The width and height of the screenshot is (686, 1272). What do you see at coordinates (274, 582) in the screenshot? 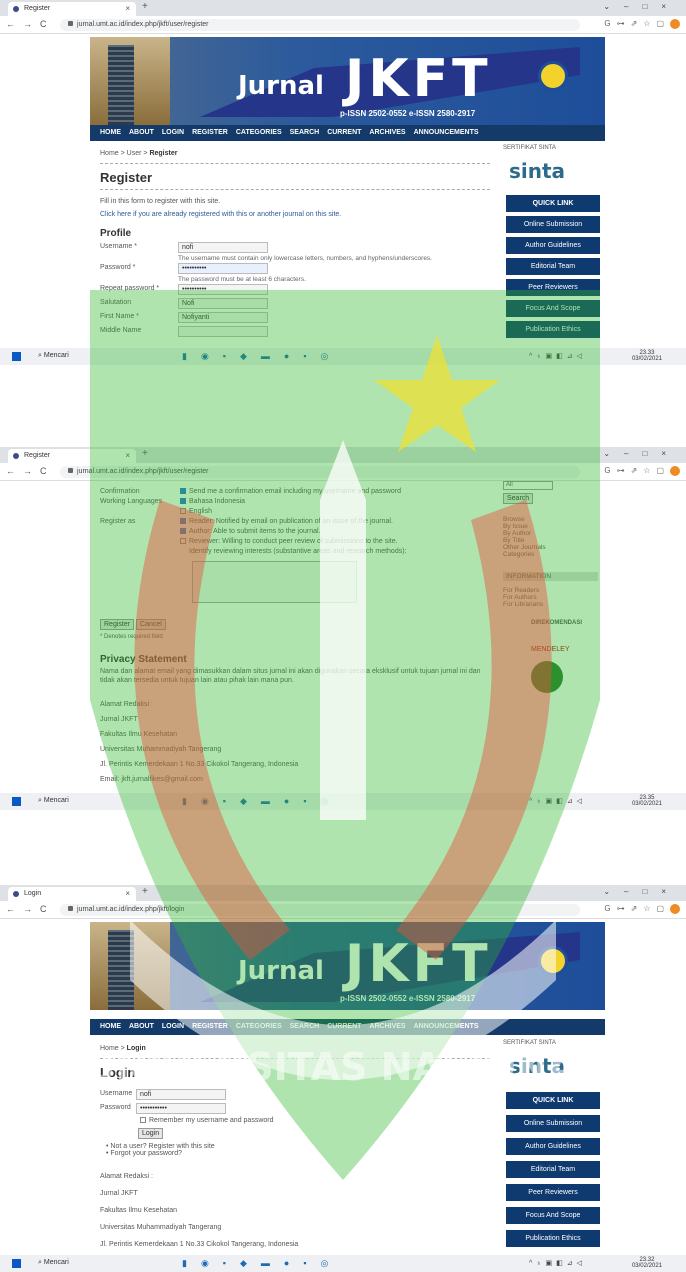
I see `reviewing-interests-textarea` at bounding box center [274, 582].